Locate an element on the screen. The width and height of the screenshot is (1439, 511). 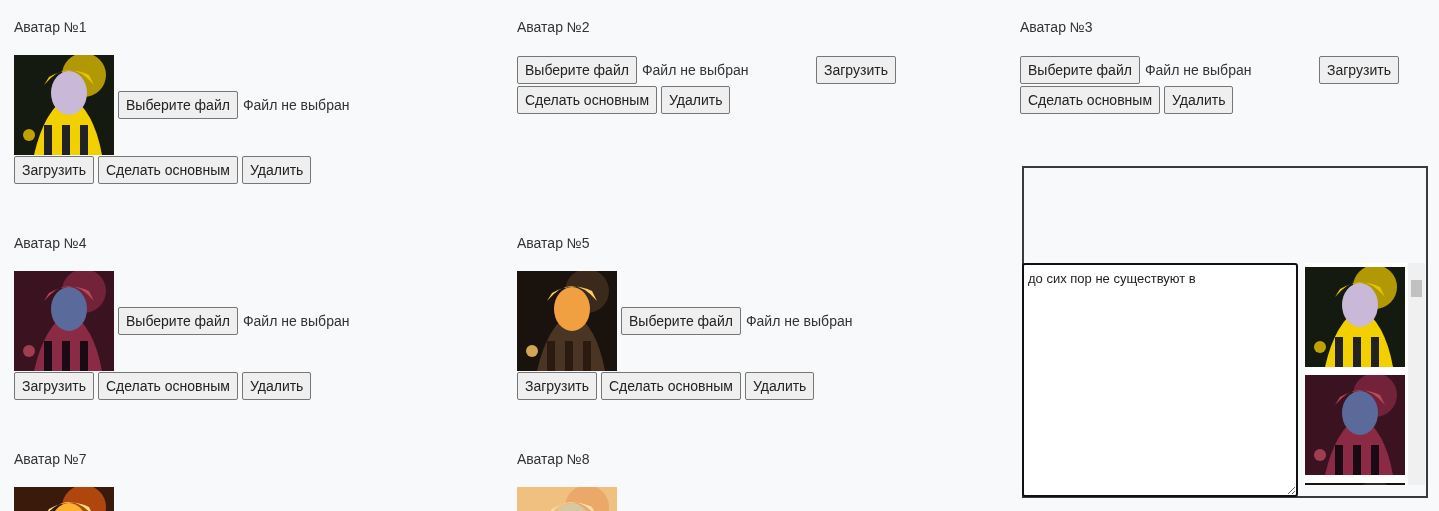
avatar-title: Аватар №5 is located at coordinates (553, 243).